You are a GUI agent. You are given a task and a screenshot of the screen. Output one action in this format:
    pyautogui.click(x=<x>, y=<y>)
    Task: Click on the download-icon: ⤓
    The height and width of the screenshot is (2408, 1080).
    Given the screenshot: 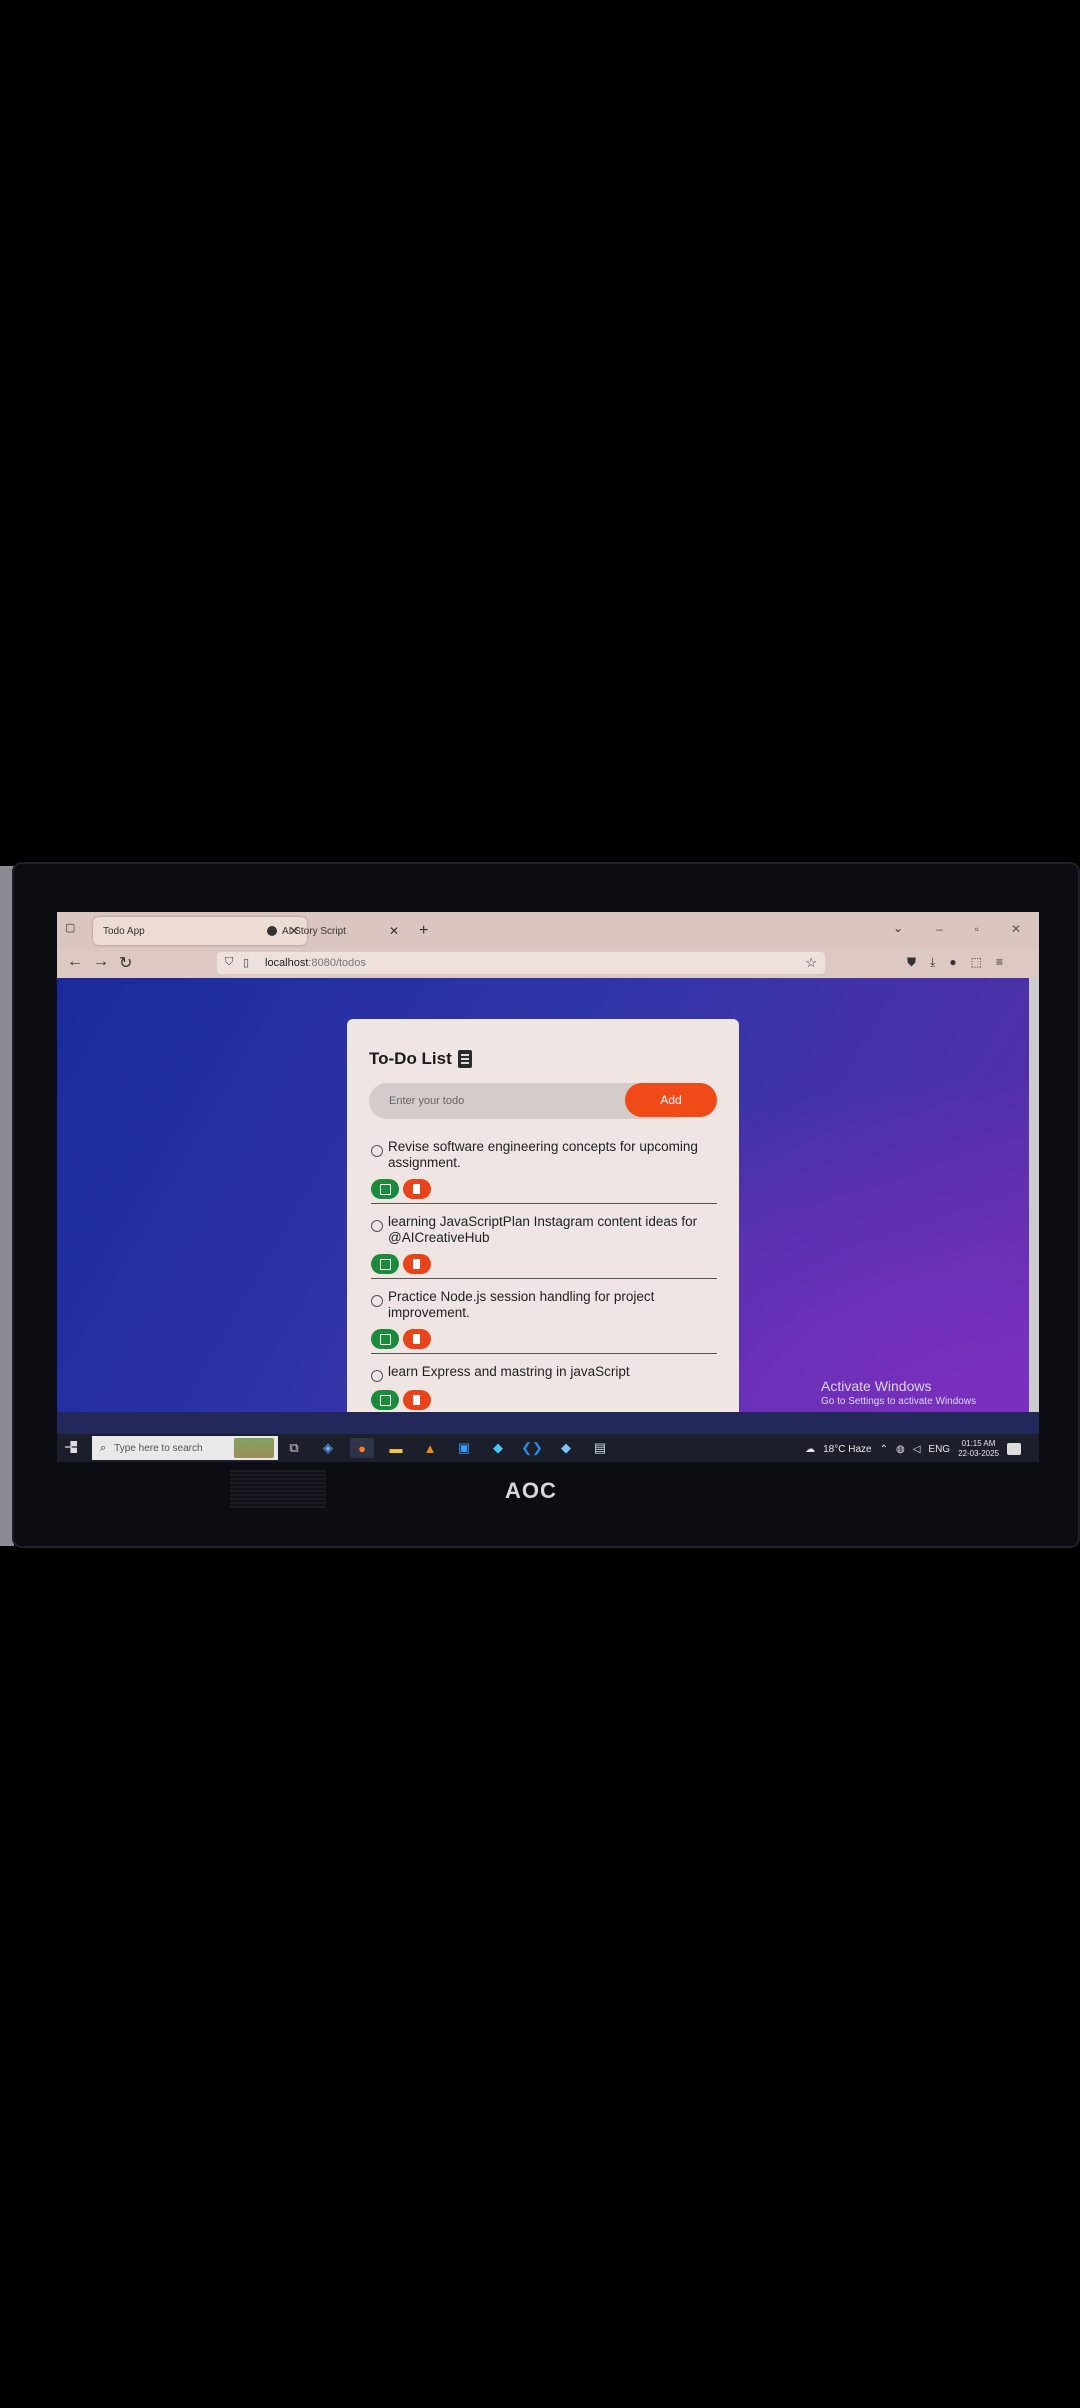 What is the action you would take?
    pyautogui.click(x=932, y=962)
    